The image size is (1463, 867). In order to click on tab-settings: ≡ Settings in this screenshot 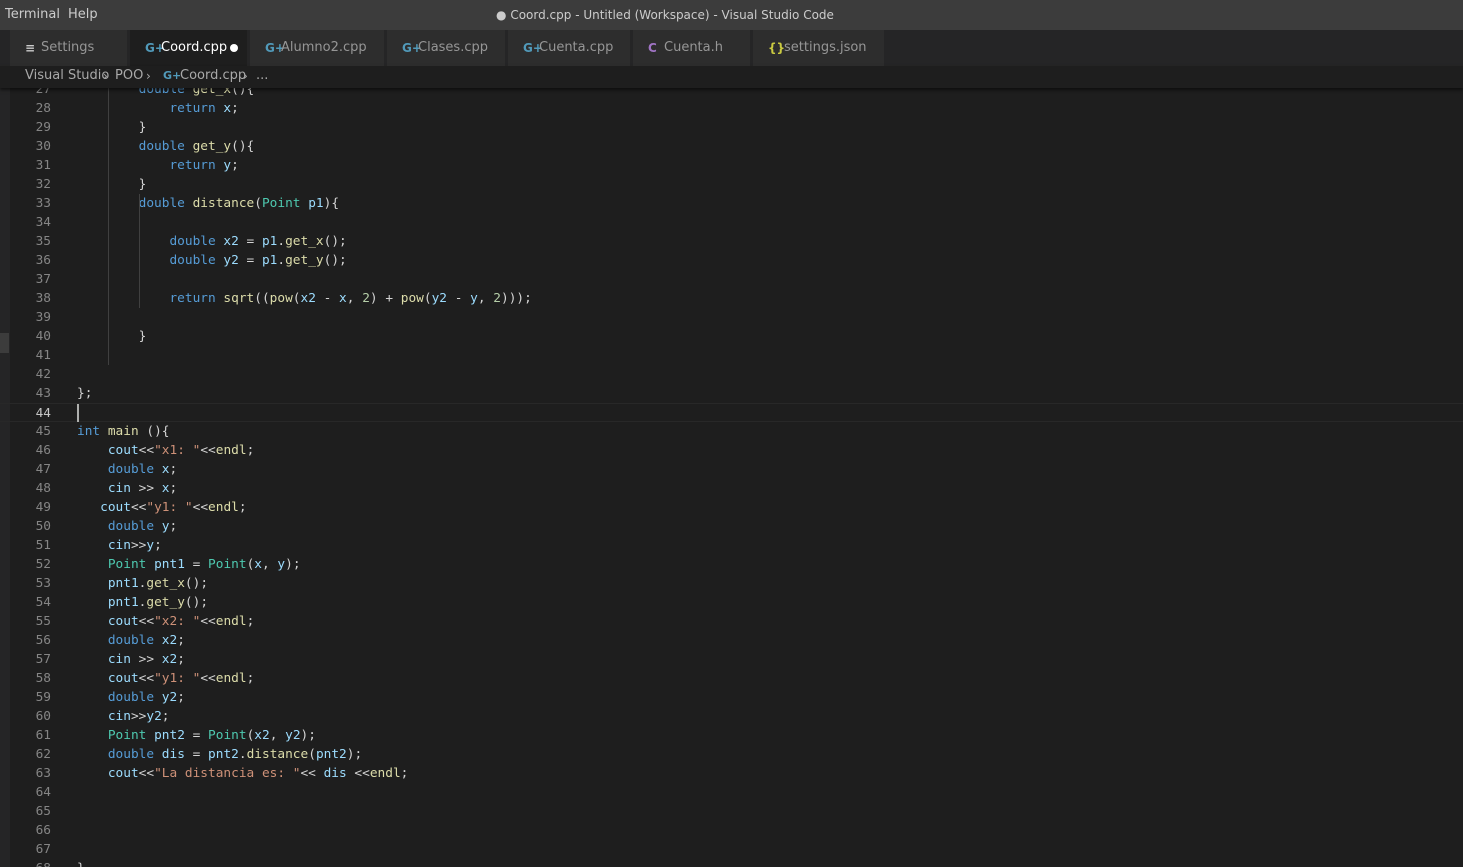, I will do `click(69, 48)`.